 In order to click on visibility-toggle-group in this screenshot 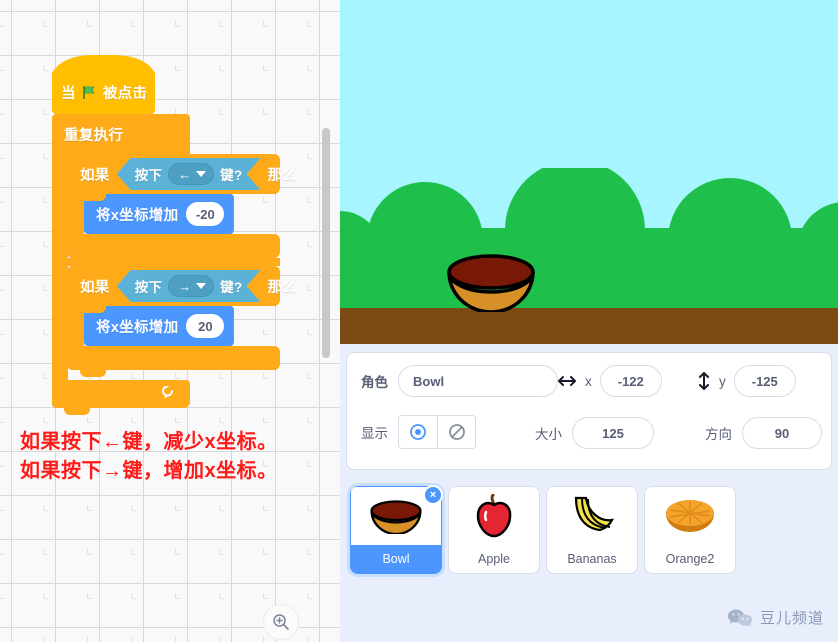, I will do `click(437, 432)`.